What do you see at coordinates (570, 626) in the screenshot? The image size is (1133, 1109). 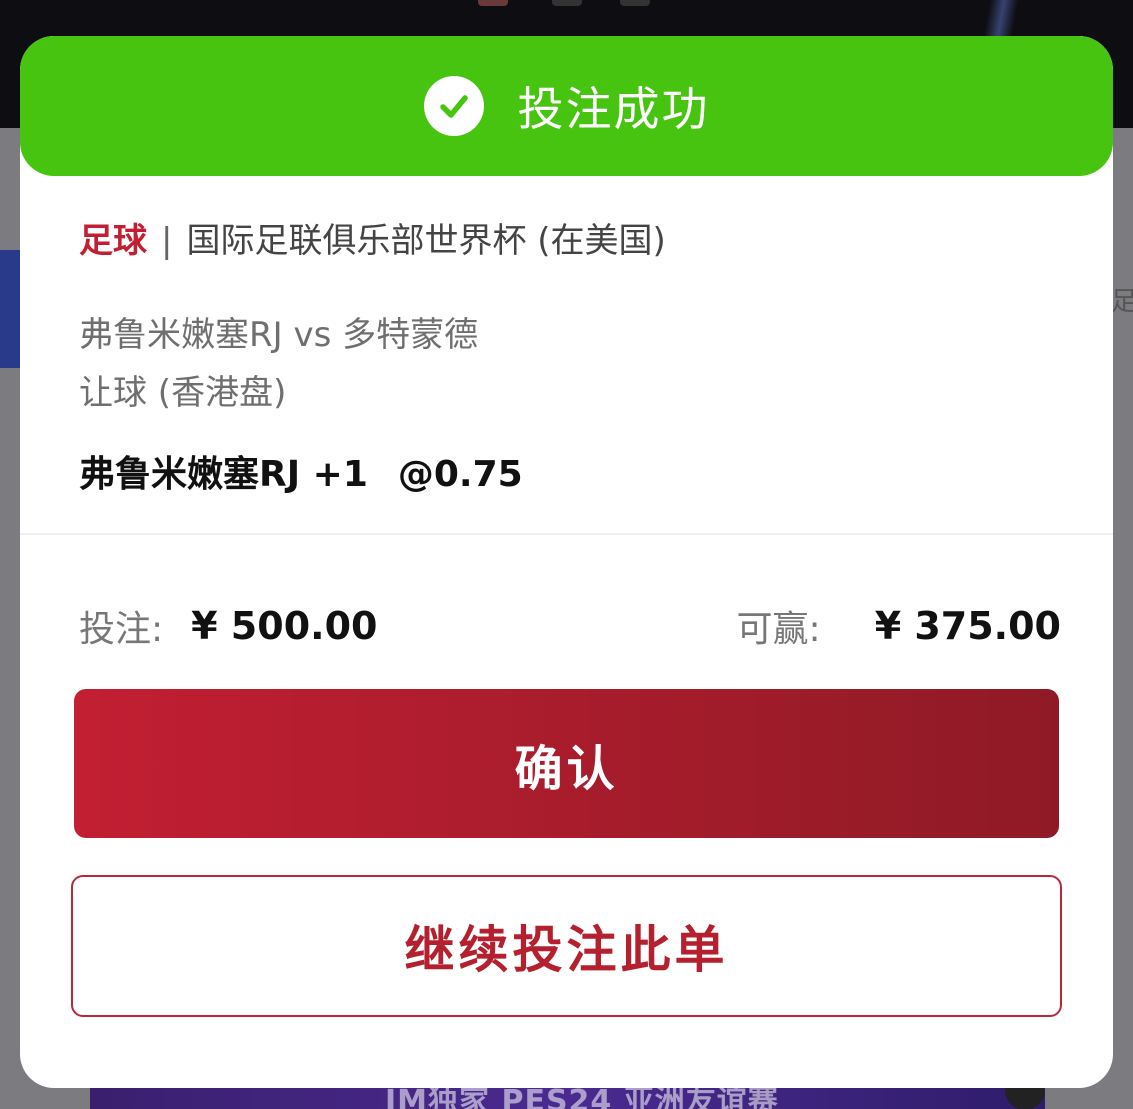 I see `amount-row: 投注: ¥ 500.00 可赢: ¥ 375.00` at bounding box center [570, 626].